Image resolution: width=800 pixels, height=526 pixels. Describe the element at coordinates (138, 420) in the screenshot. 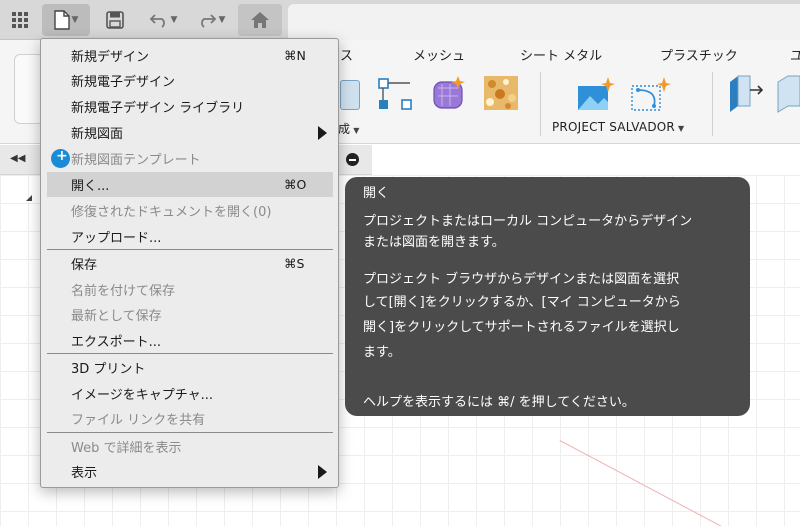

I see `menu-item-label: ファイル リンクを共有` at that location.